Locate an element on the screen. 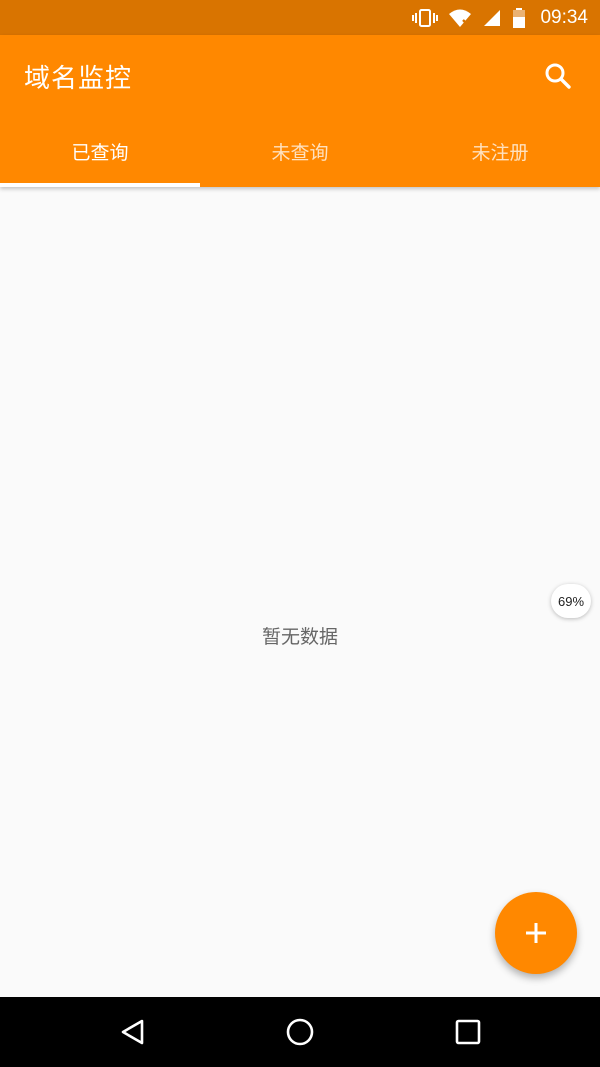 This screenshot has height=1067, width=600. recents-icon is located at coordinates (468, 1032).